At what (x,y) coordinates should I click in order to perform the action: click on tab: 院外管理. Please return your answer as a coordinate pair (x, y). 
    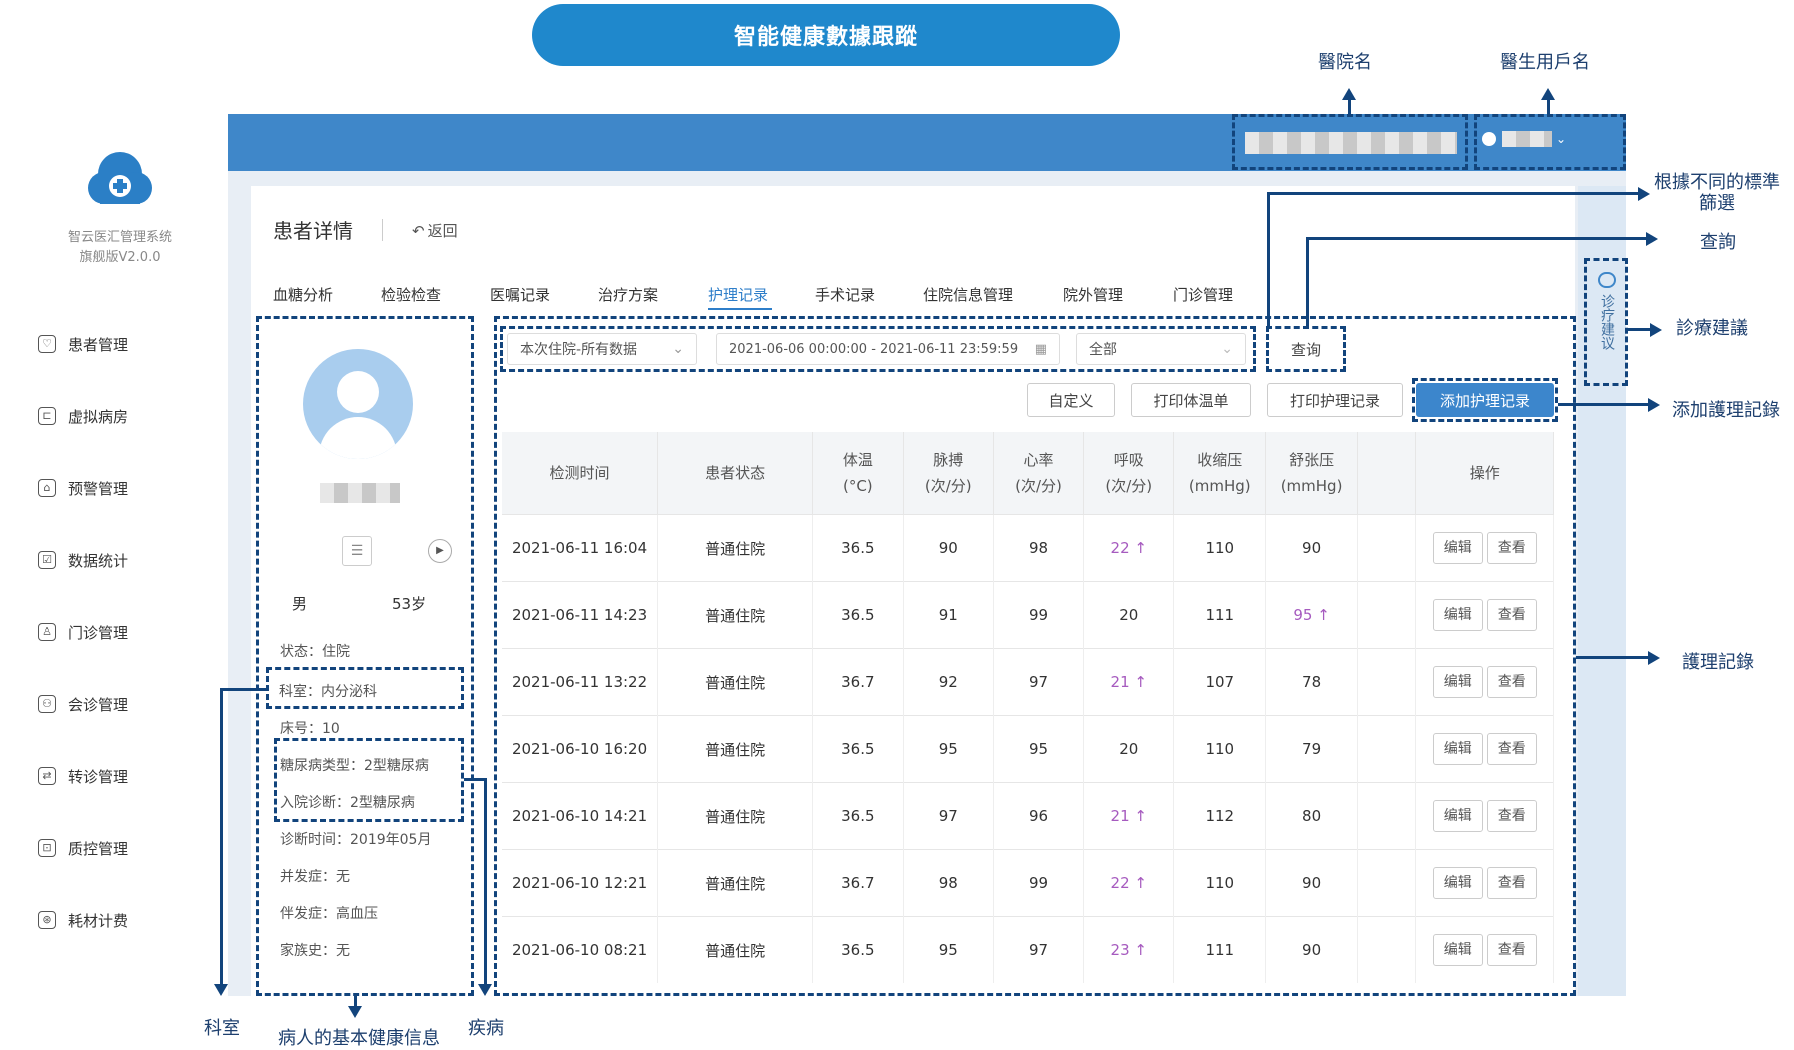
    Looking at the image, I should click on (1093, 294).